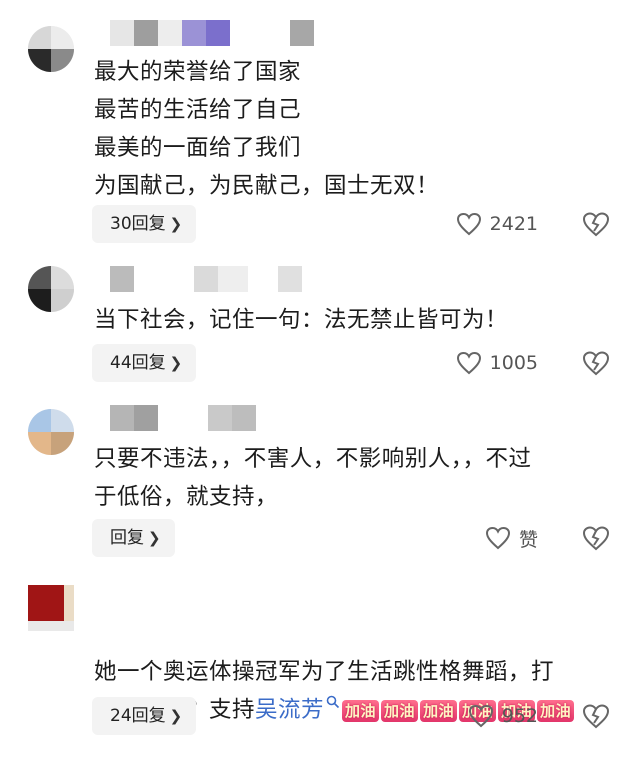  What do you see at coordinates (127, 538) in the screenshot?
I see `reply-label: 回复` at bounding box center [127, 538].